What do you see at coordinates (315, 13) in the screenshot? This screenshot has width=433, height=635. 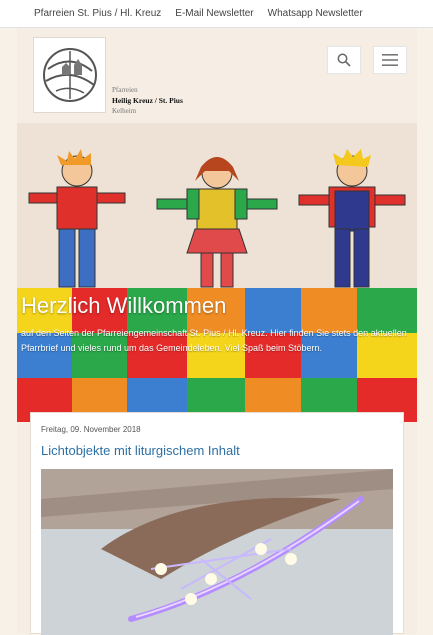 I see `nav-link-whatsapp-newsletter: Whatsapp Newsletter` at bounding box center [315, 13].